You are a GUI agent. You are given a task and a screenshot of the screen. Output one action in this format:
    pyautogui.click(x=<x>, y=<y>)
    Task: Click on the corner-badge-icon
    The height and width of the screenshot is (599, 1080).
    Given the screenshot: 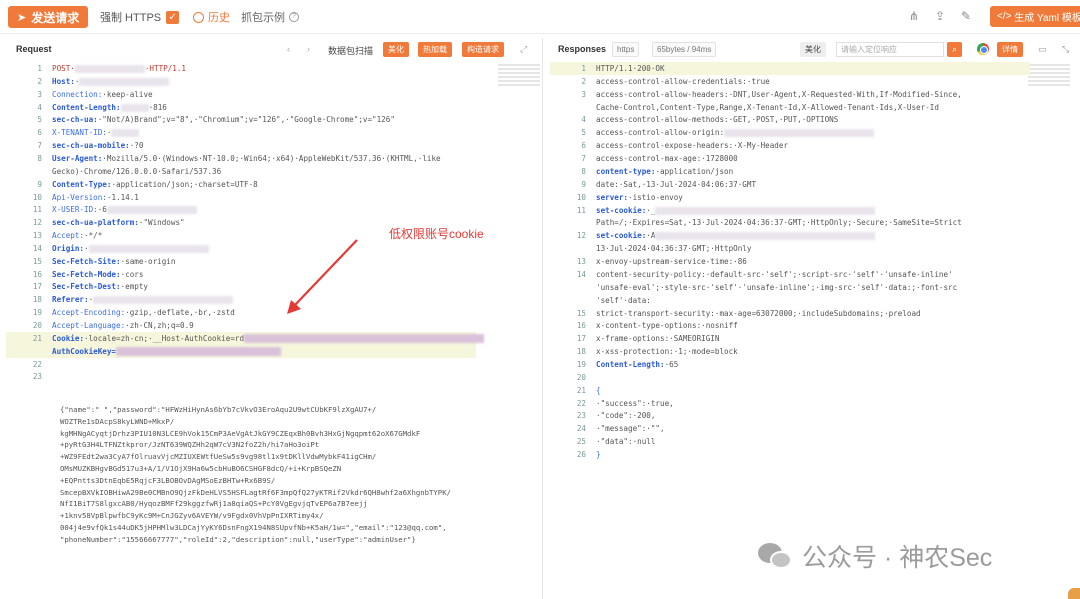 What is the action you would take?
    pyautogui.click(x=1074, y=593)
    